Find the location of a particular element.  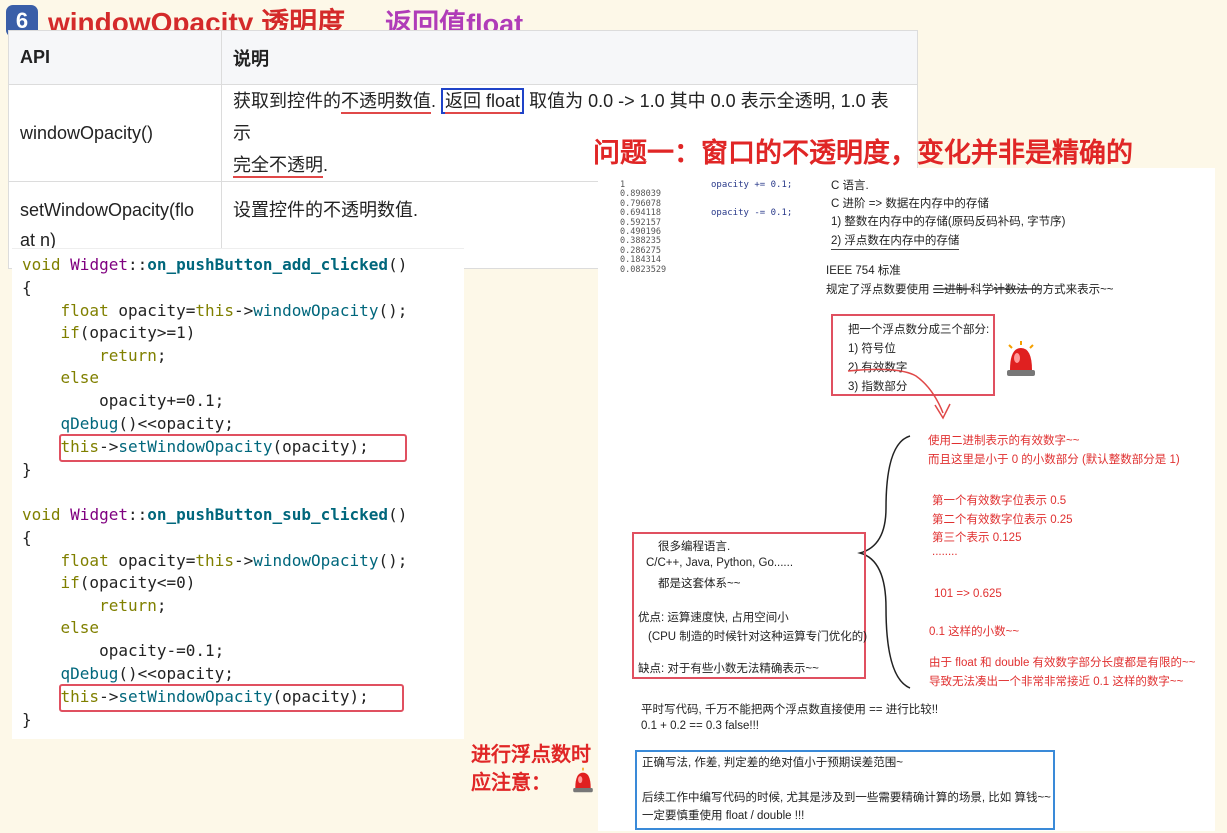

correct-note-3: 一定要慎重使用 float / double !!! is located at coordinates (723, 816).